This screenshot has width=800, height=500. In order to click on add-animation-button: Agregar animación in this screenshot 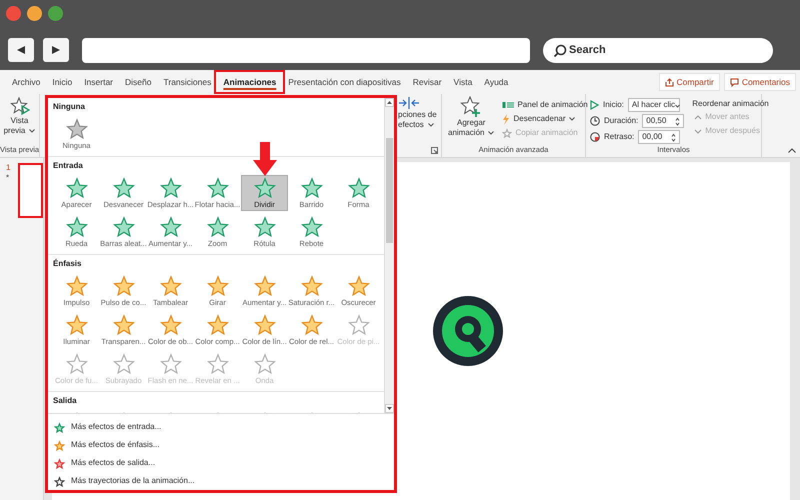, I will do `click(471, 119)`.